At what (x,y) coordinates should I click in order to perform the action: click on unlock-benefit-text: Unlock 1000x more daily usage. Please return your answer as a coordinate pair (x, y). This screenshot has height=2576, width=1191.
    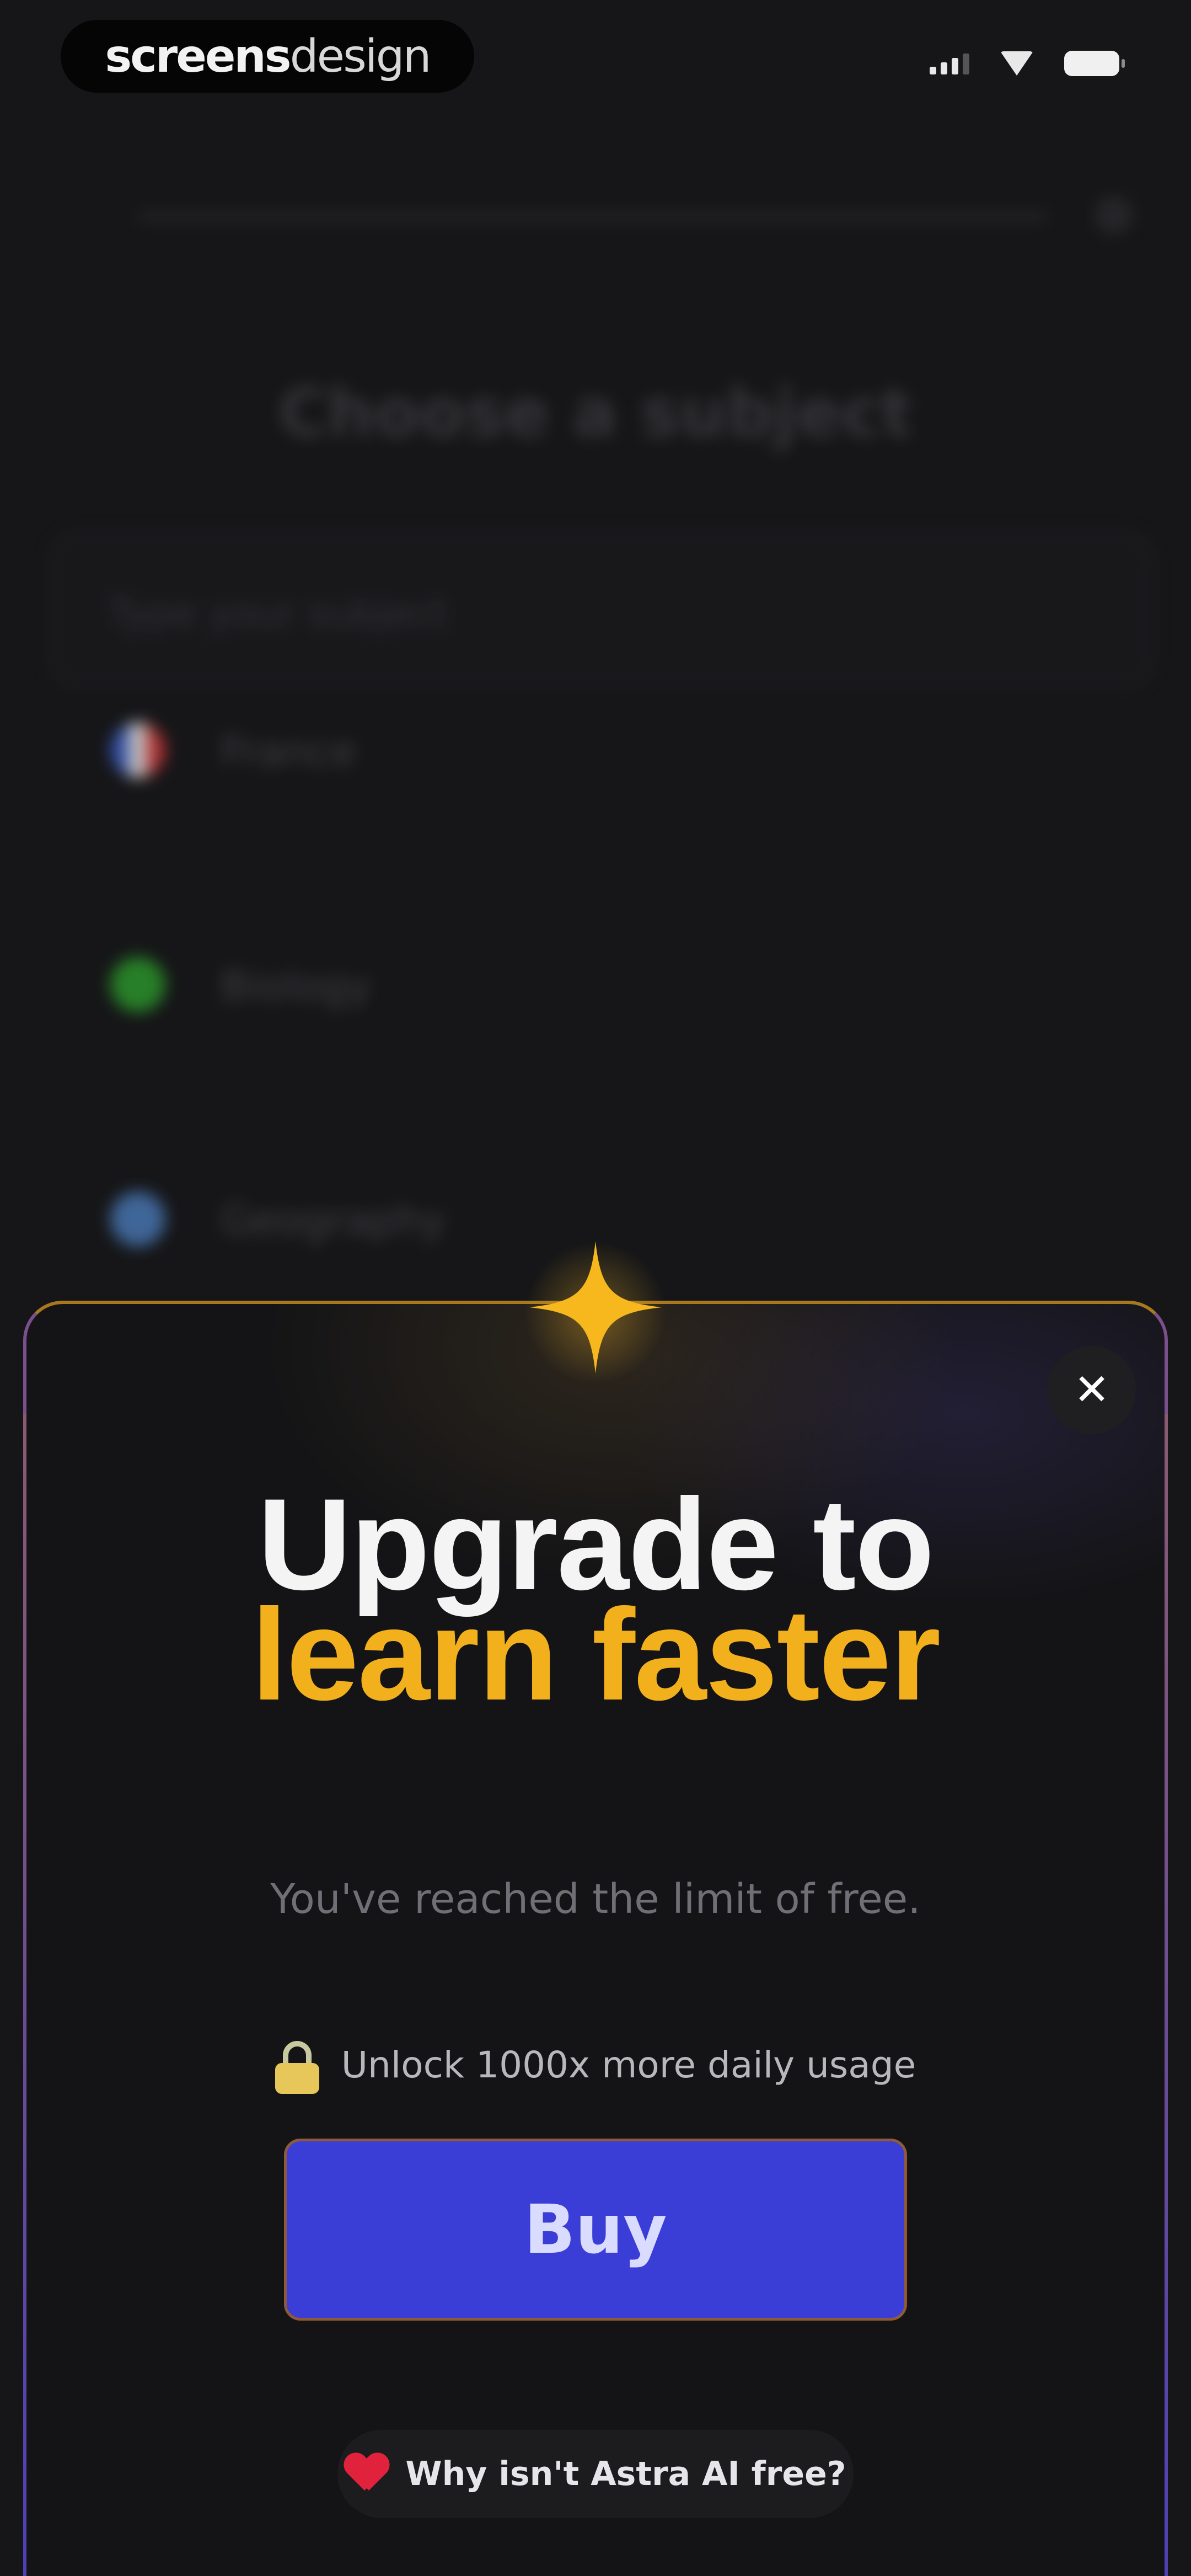
    Looking at the image, I should click on (628, 2064).